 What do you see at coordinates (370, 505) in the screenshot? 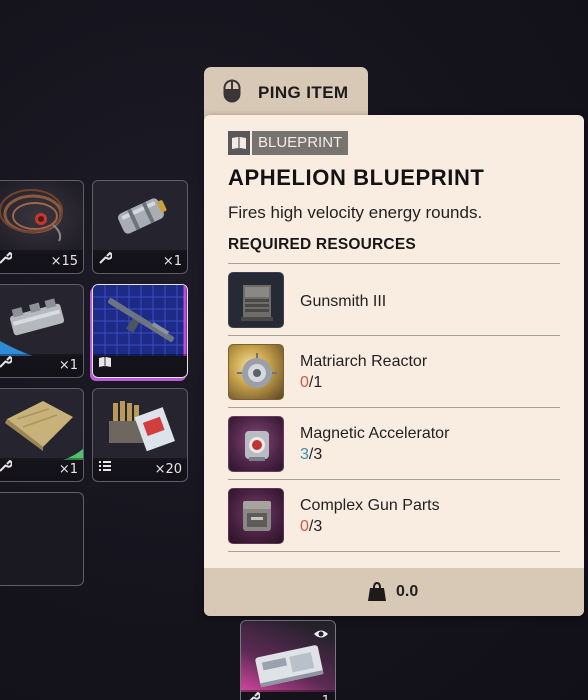
I see `resource-name: Complex Gun Parts` at bounding box center [370, 505].